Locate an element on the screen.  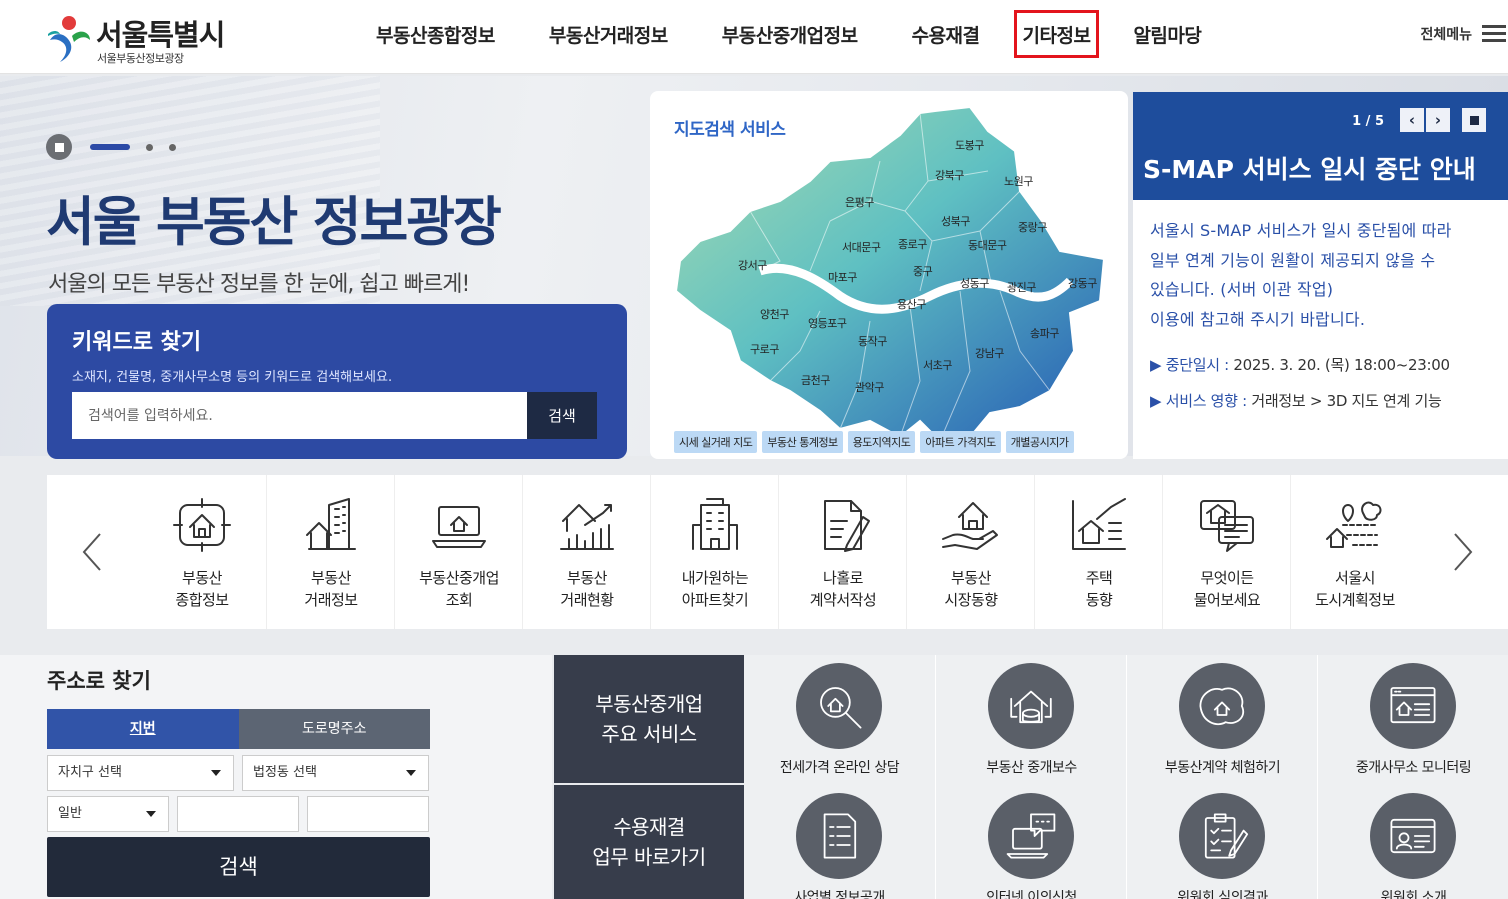
map-tag-apt-price-map: 아파트 가격지도 is located at coordinates (960, 442).